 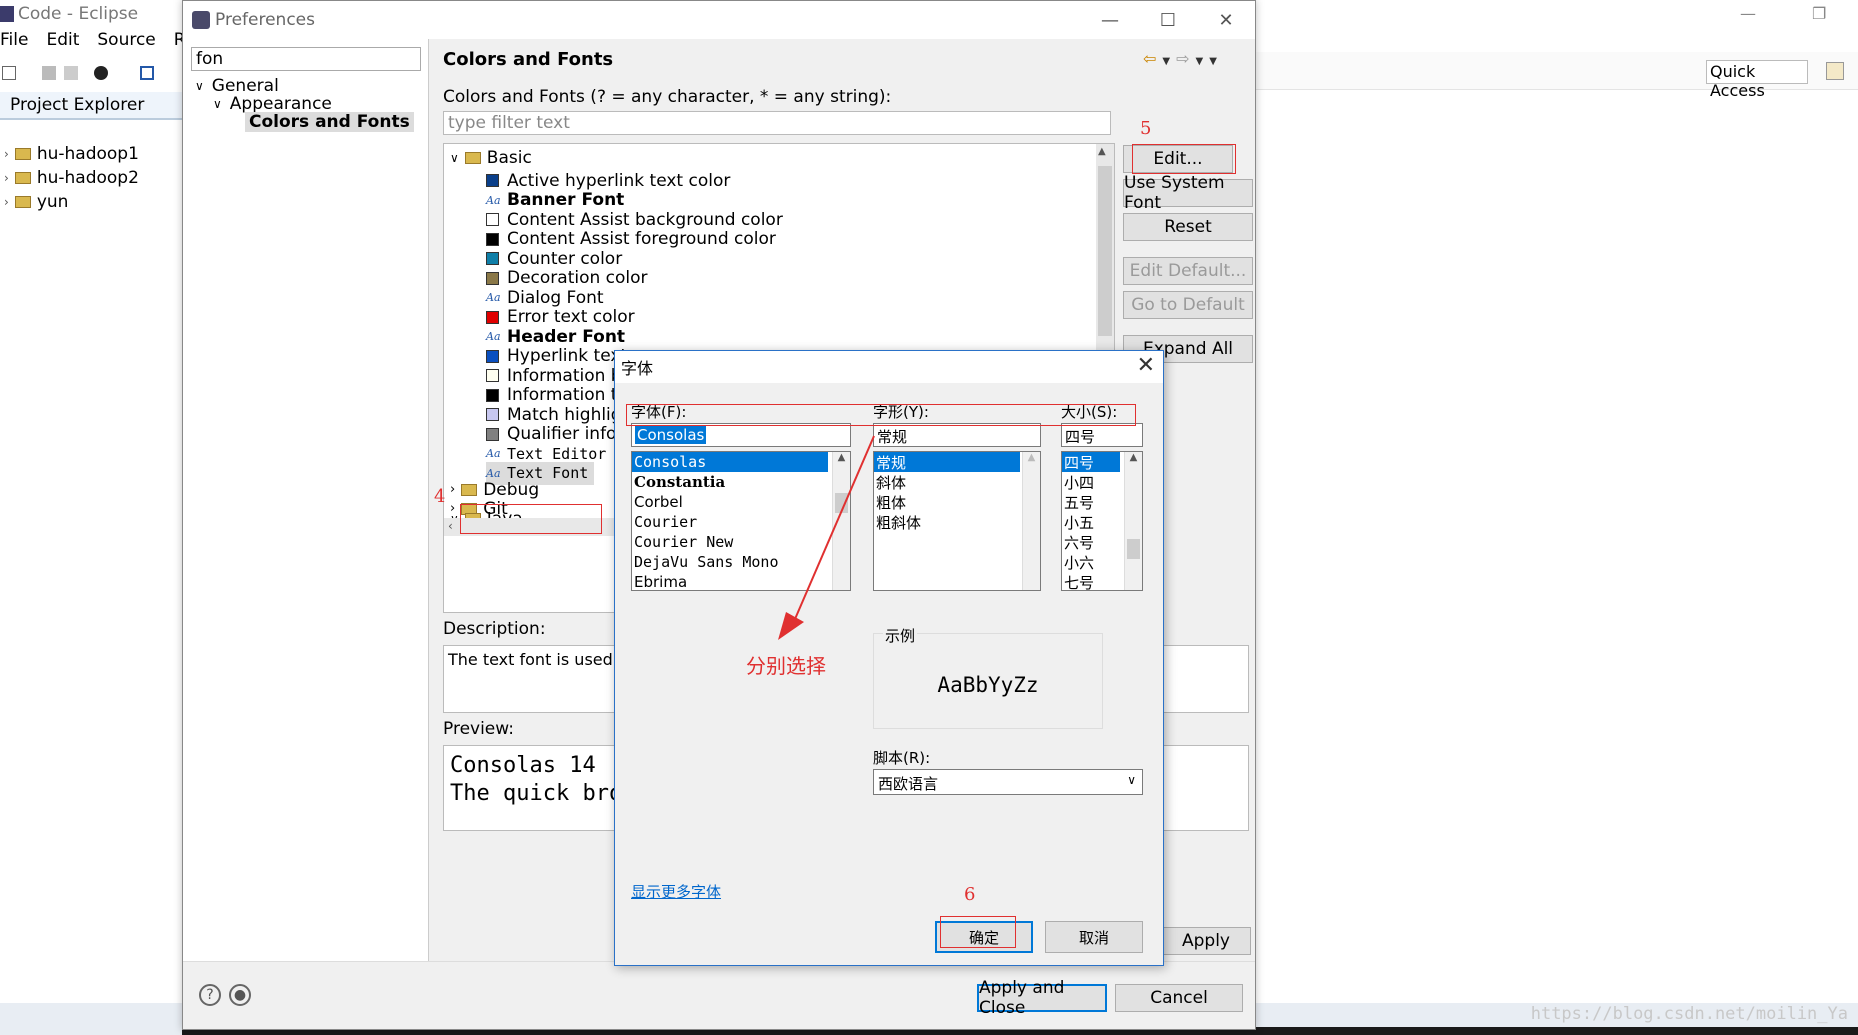 What do you see at coordinates (1031, 521) in the screenshot?
I see `style-list-scrollbar: ▲` at bounding box center [1031, 521].